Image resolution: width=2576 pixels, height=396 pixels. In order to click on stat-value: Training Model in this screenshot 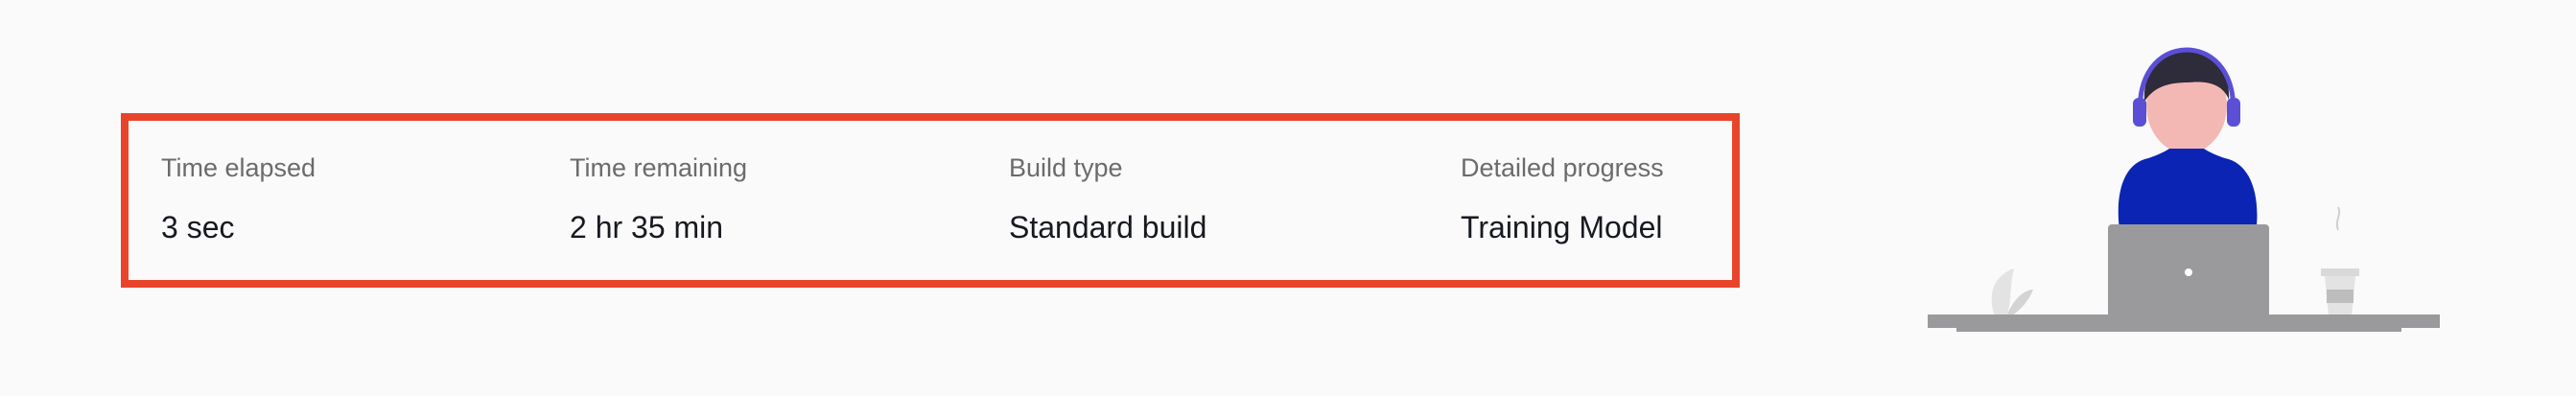, I will do `click(1562, 228)`.